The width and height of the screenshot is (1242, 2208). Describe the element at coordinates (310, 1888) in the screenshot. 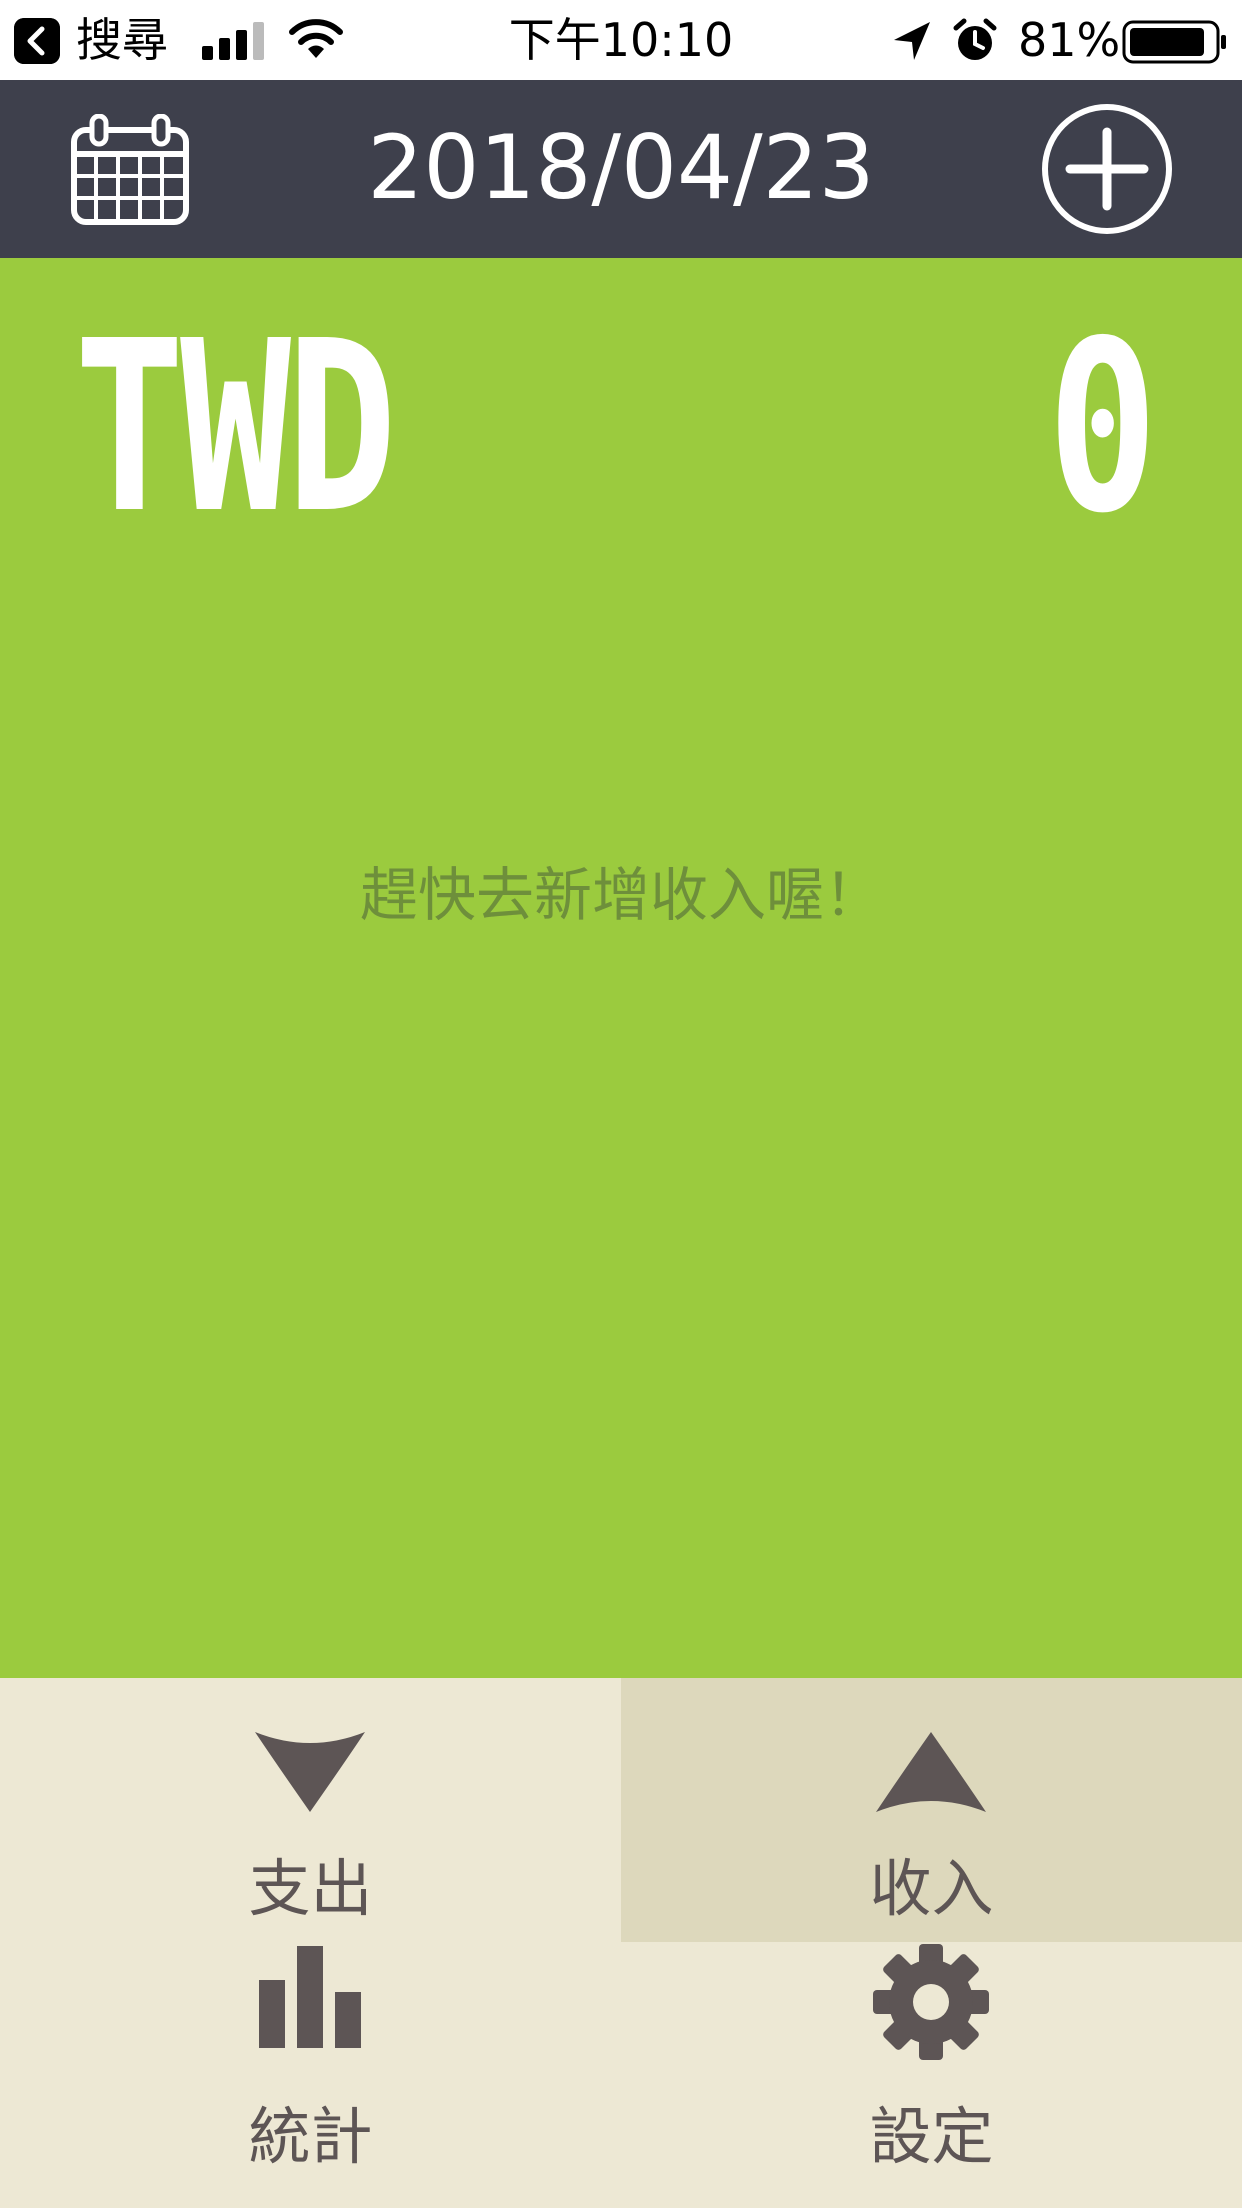

I see `menu-label-expense: 支出` at that location.